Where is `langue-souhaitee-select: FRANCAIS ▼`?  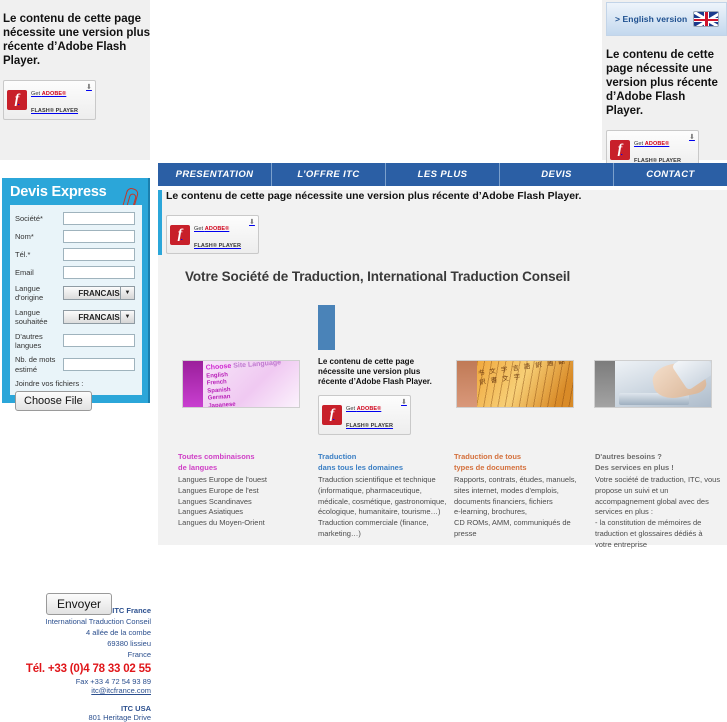 langue-souhaitee-select: FRANCAIS ▼ is located at coordinates (99, 317).